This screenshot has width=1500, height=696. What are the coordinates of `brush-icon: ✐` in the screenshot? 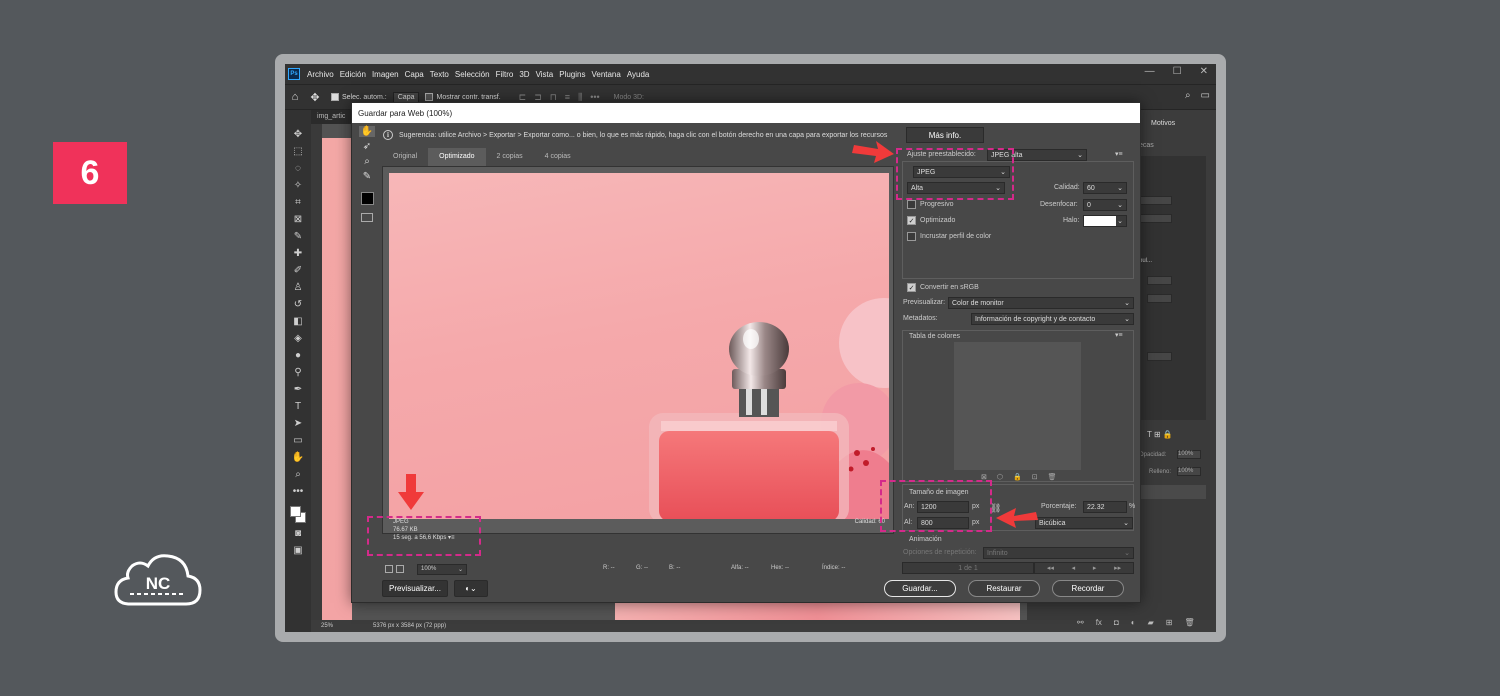 It's located at (298, 271).